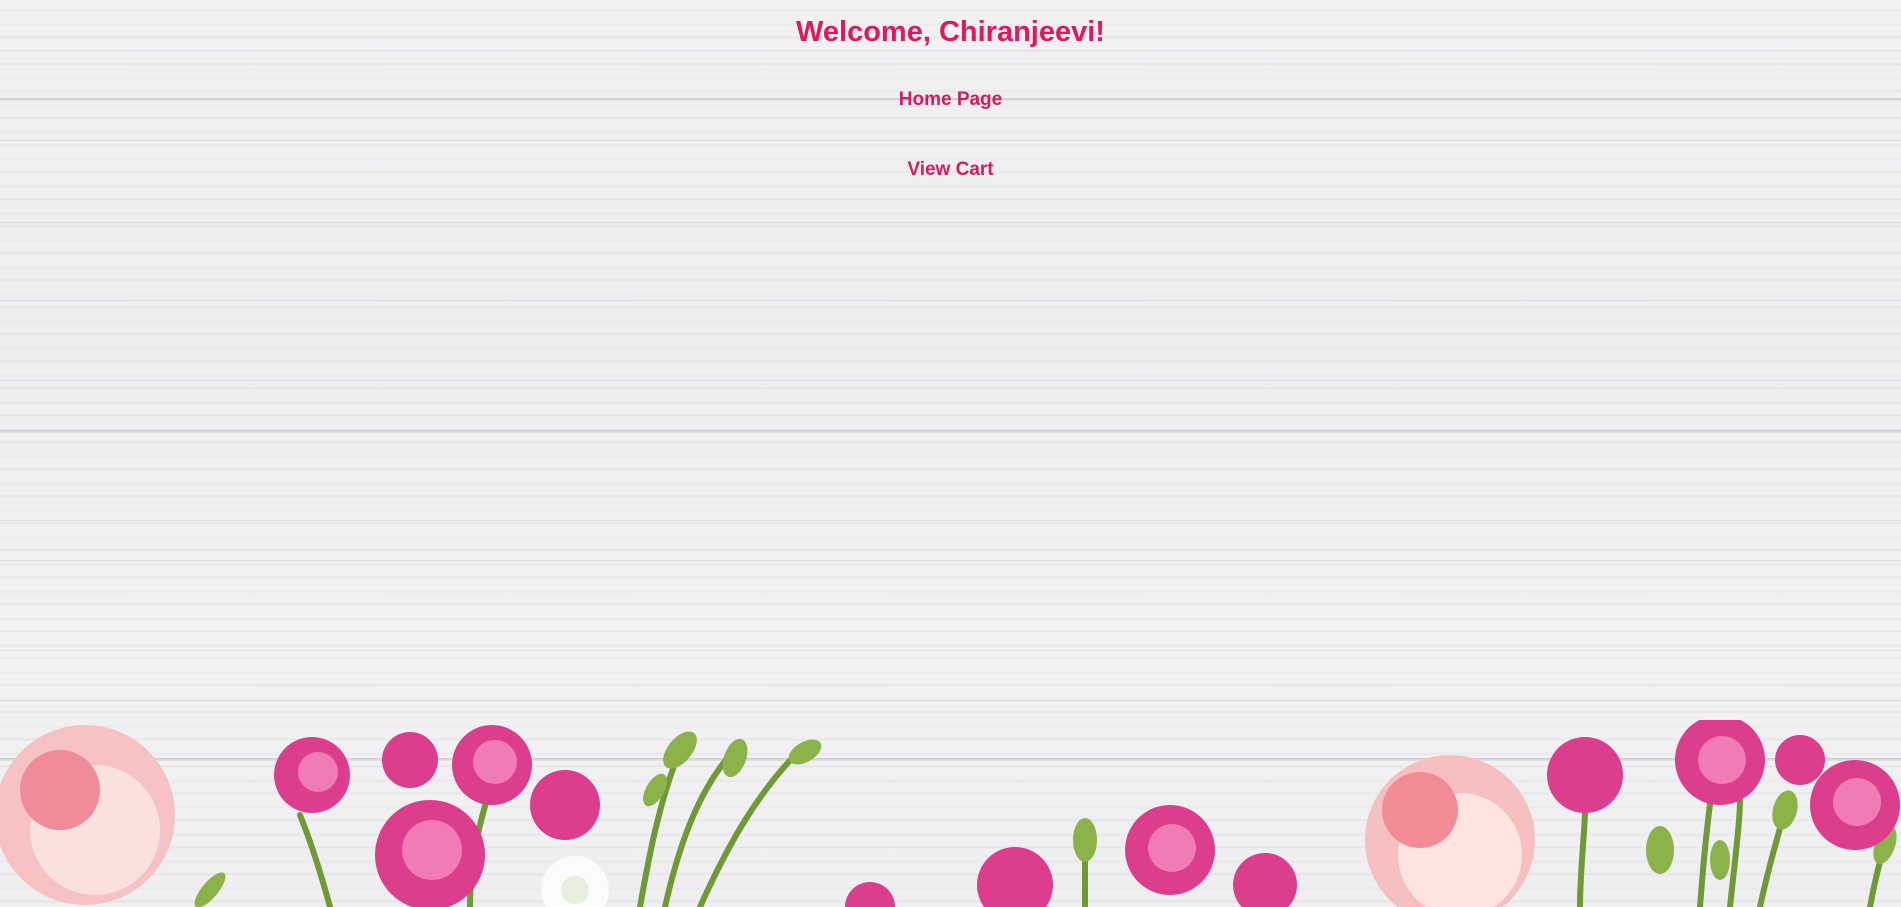 Image resolution: width=1901 pixels, height=907 pixels. Describe the element at coordinates (950, 431) in the screenshot. I see `plank-seam` at that location.